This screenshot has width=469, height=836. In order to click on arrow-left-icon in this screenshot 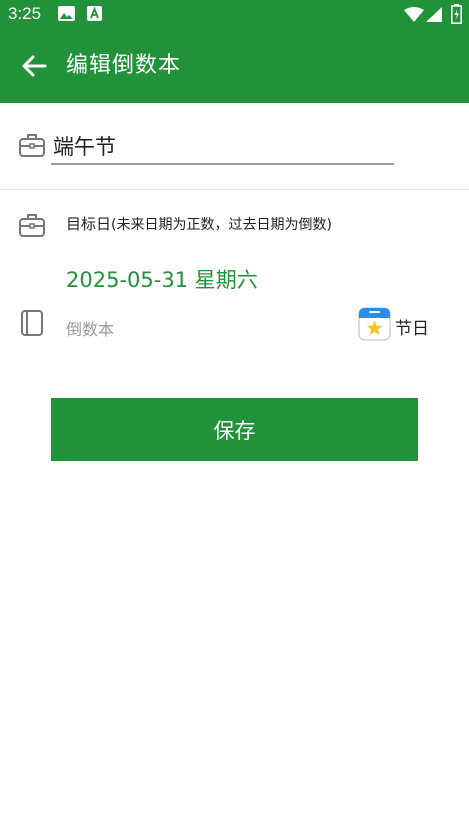, I will do `click(34, 68)`.